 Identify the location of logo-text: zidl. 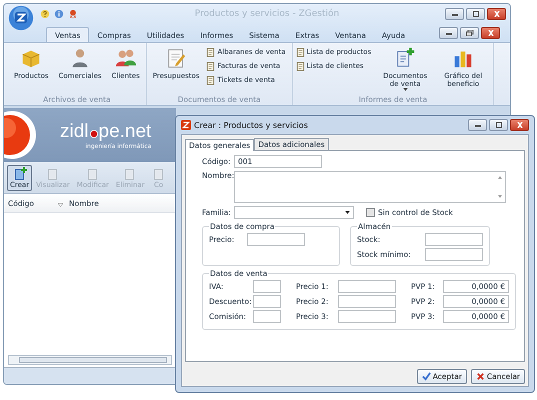
(74, 131).